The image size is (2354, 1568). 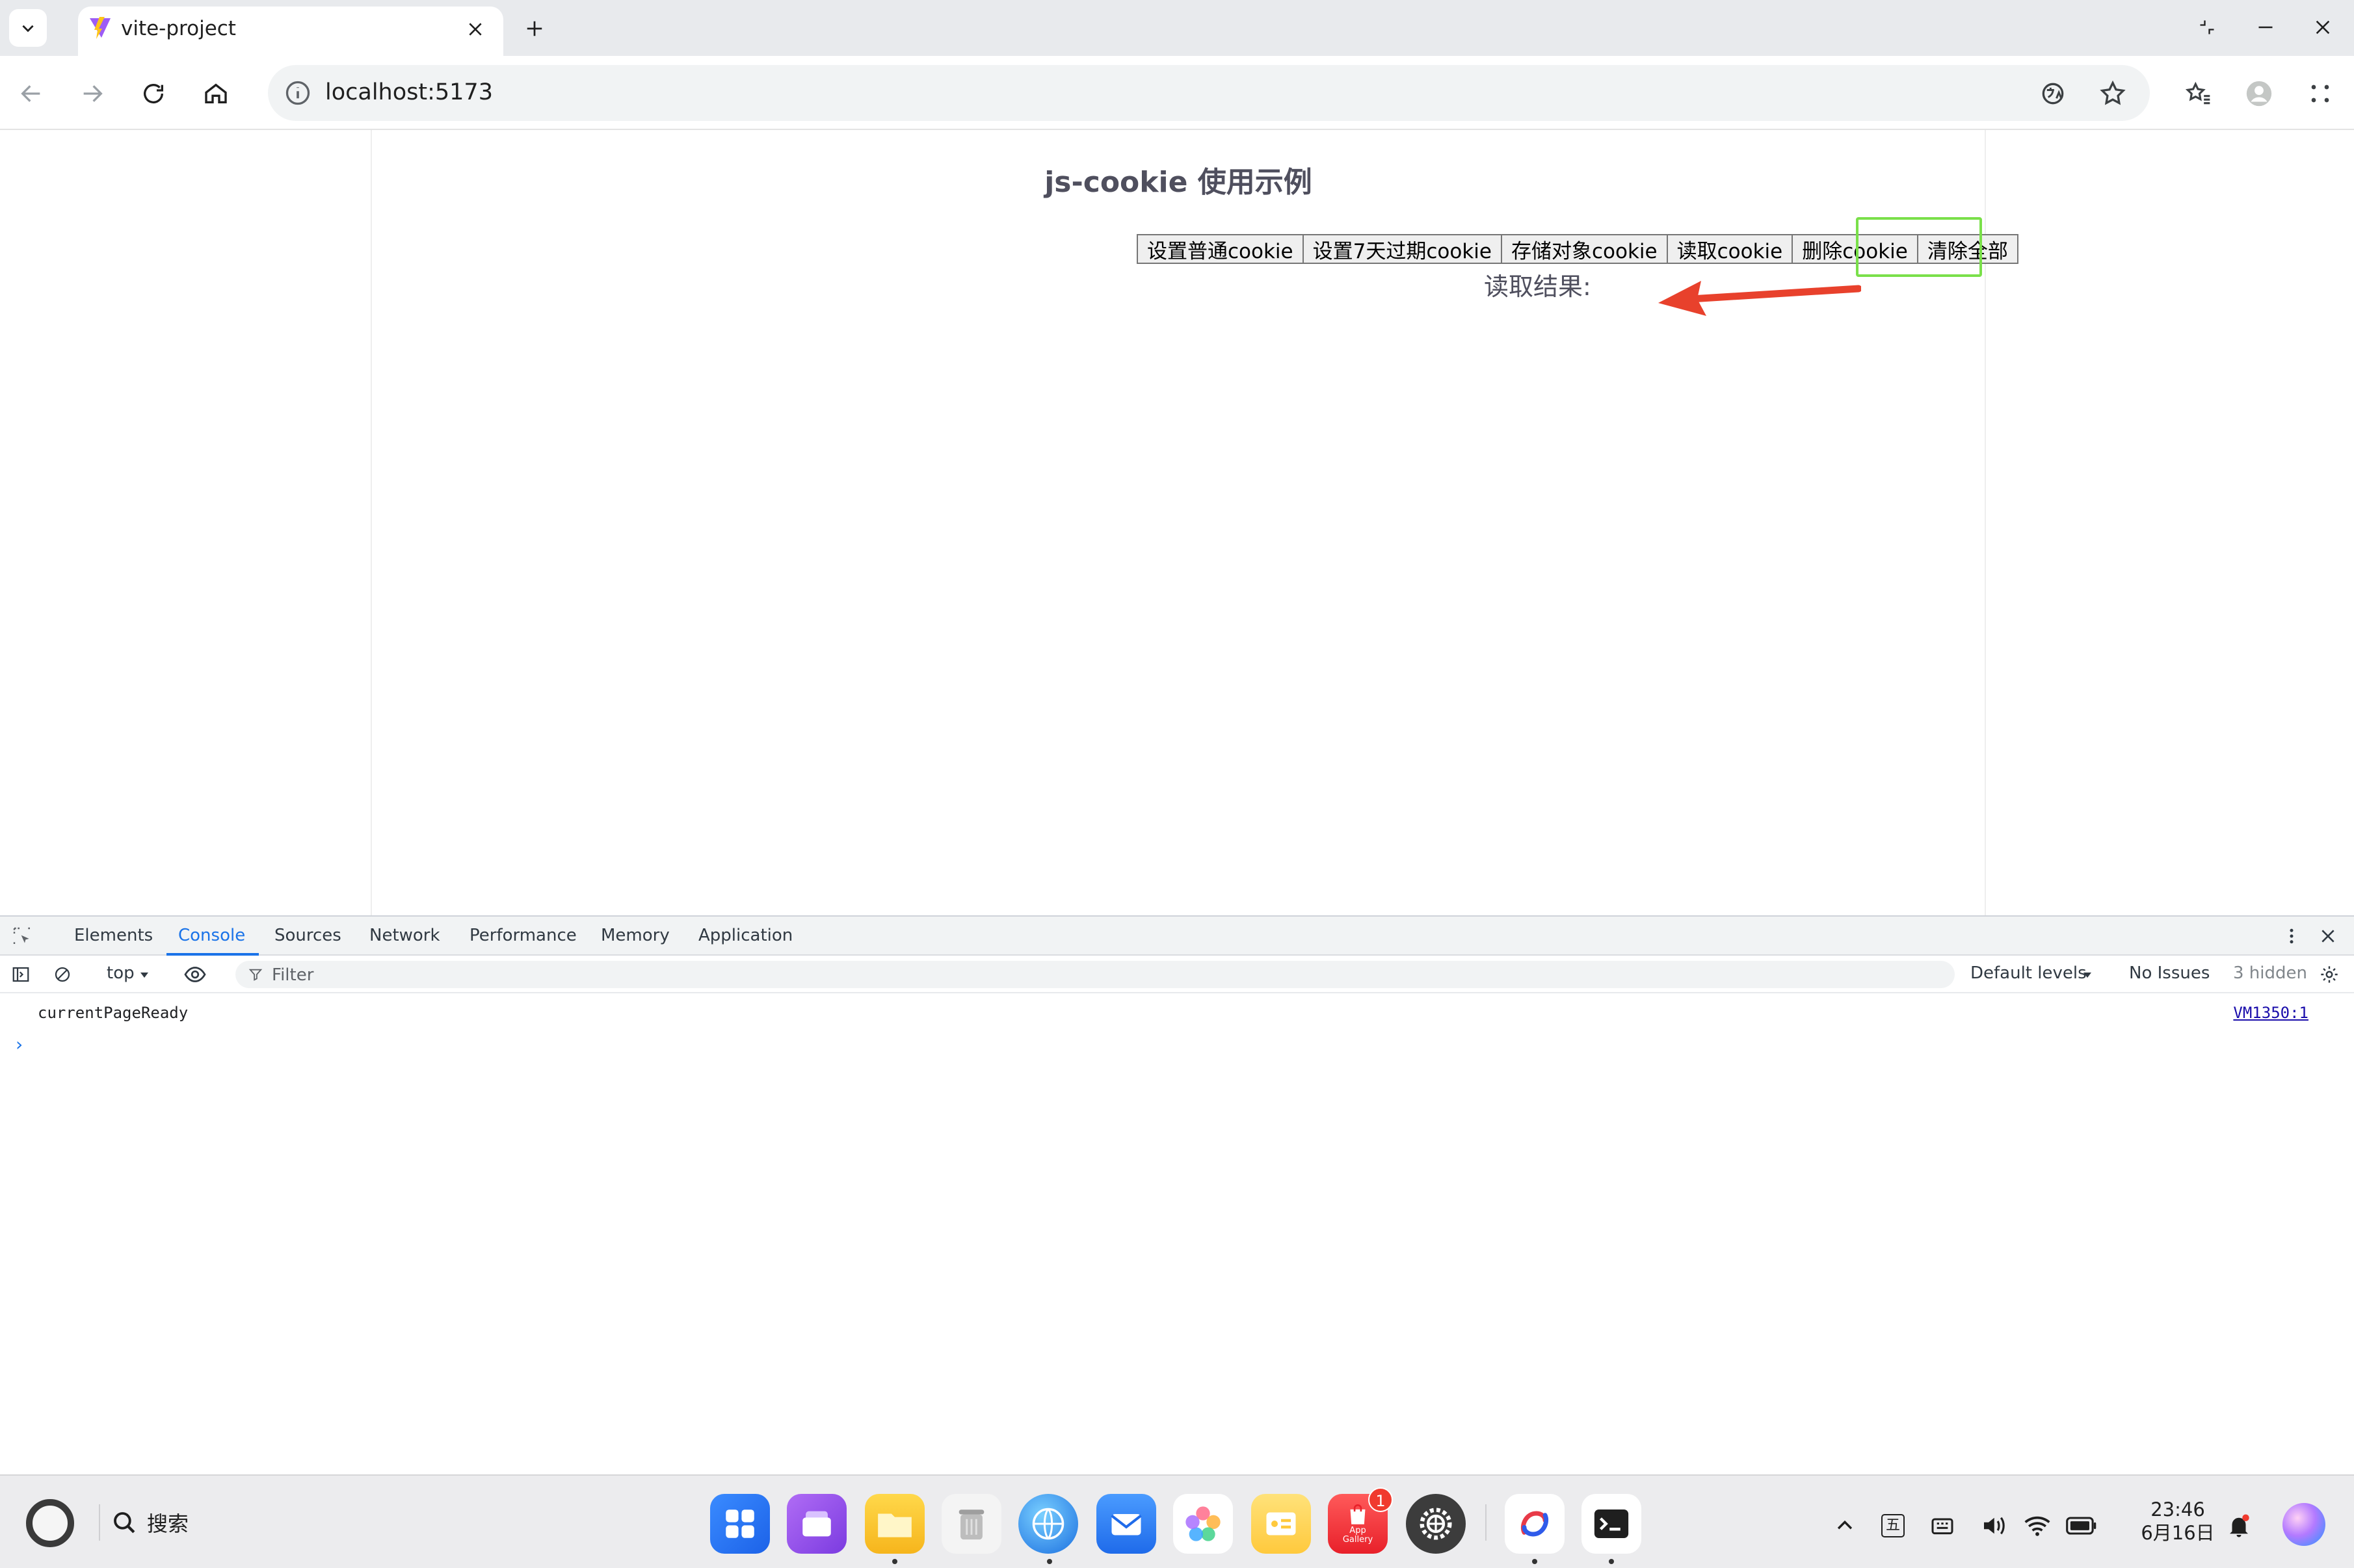 I want to click on keyboard-clipboard-icon, so click(x=1942, y=1526).